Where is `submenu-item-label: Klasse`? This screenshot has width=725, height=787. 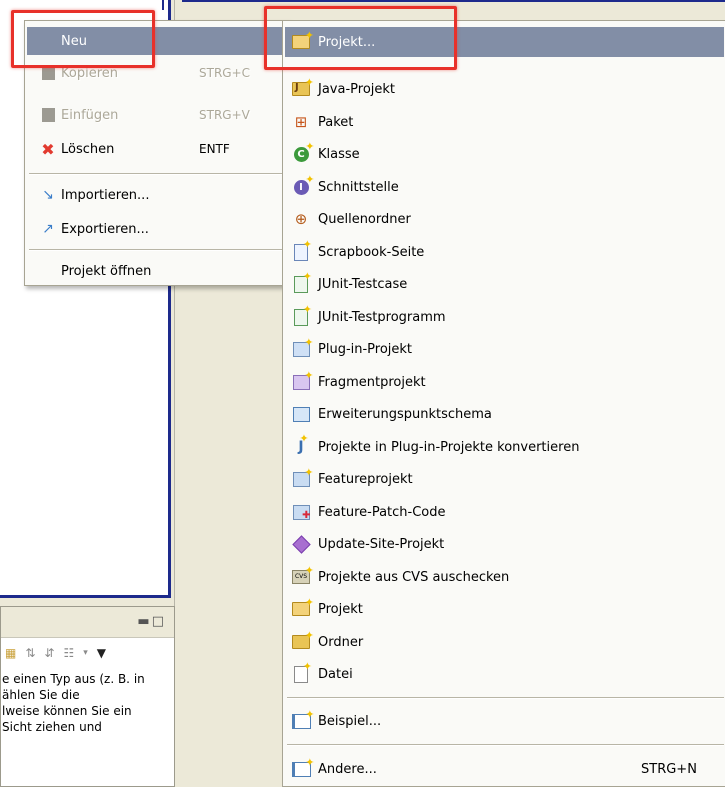 submenu-item-label: Klasse is located at coordinates (339, 154).